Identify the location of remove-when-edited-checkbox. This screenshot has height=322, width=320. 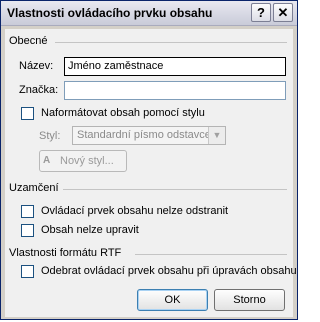
(27, 271).